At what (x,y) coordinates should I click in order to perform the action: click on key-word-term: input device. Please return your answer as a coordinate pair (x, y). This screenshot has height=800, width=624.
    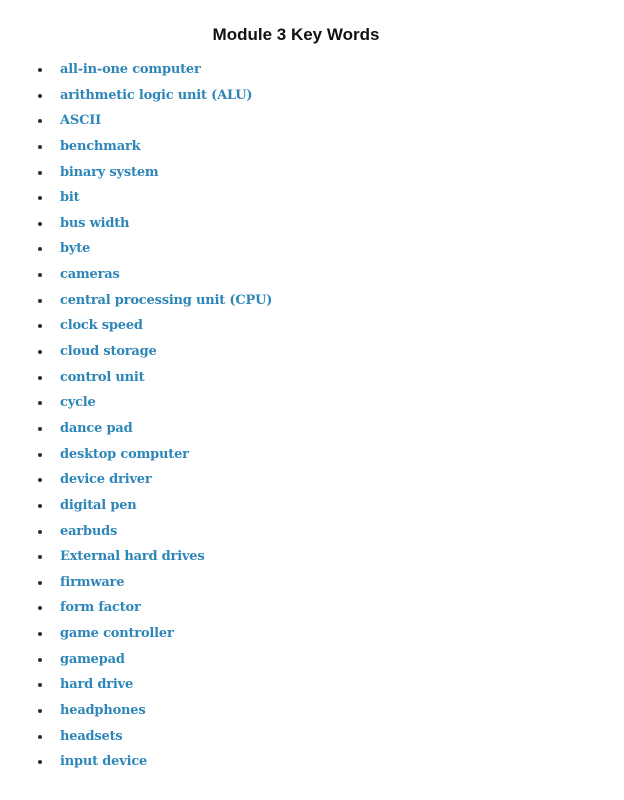
    Looking at the image, I should click on (104, 762).